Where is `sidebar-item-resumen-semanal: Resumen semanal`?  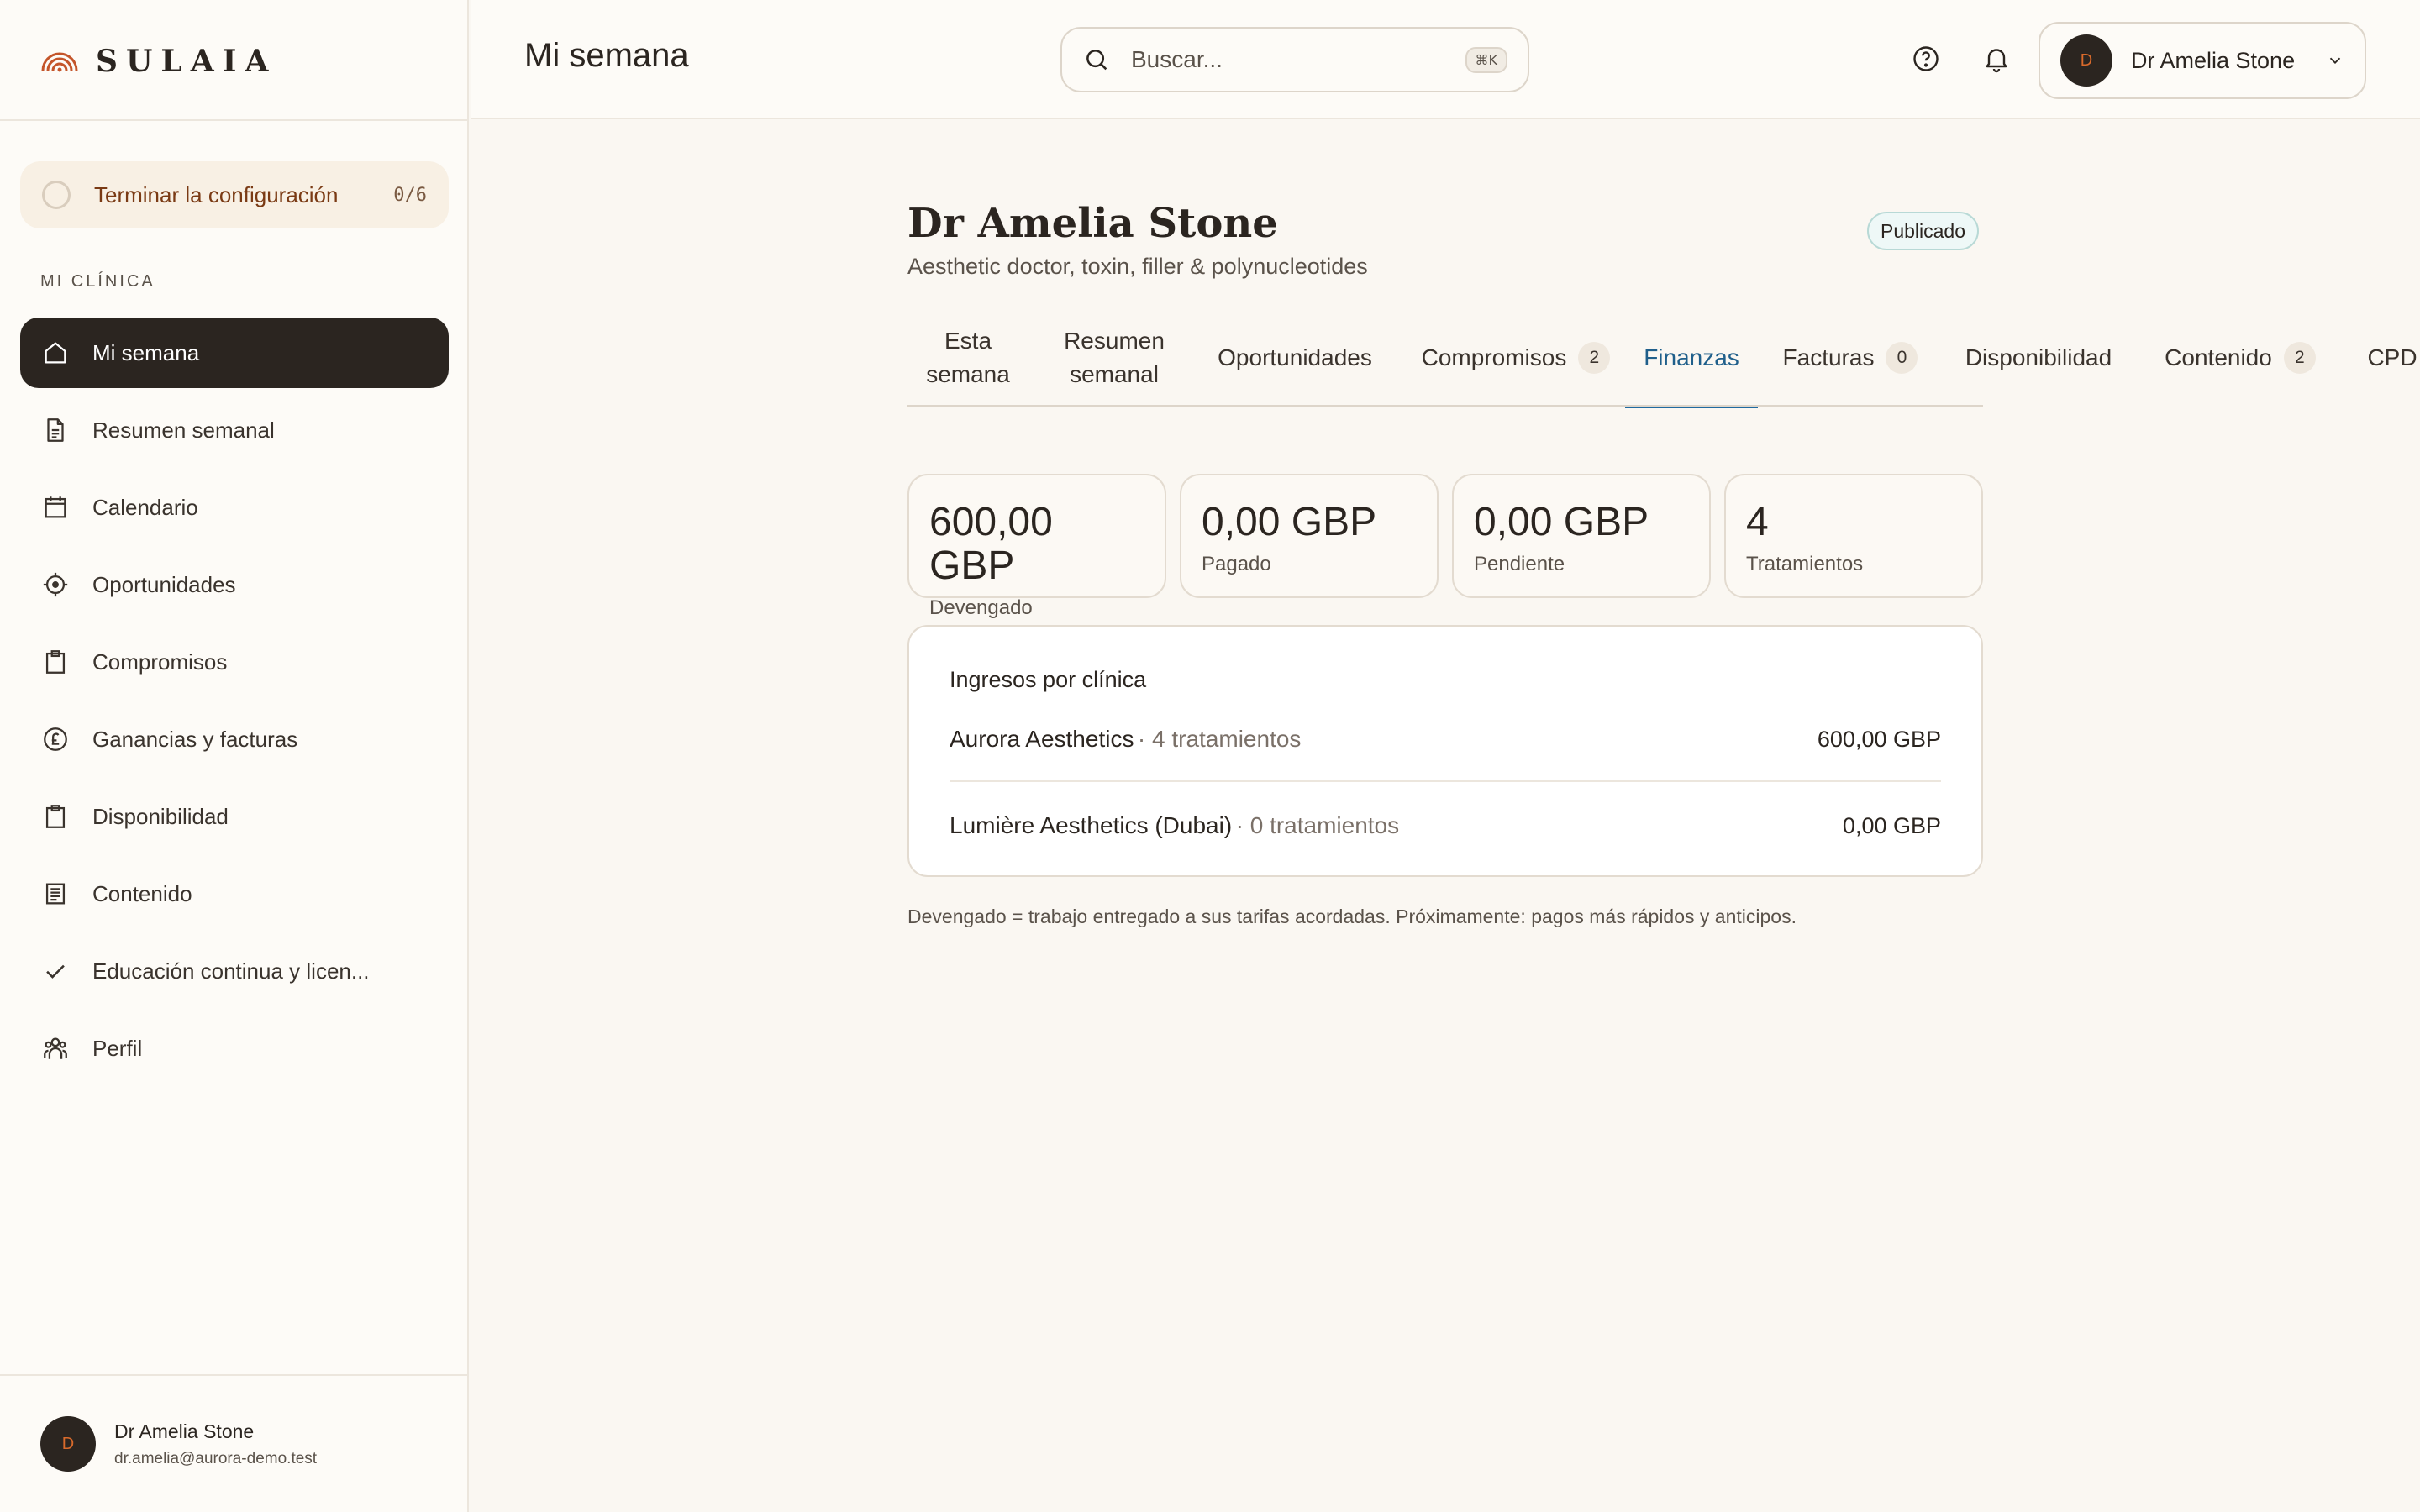
sidebar-item-resumen-semanal: Resumen semanal is located at coordinates (234, 430).